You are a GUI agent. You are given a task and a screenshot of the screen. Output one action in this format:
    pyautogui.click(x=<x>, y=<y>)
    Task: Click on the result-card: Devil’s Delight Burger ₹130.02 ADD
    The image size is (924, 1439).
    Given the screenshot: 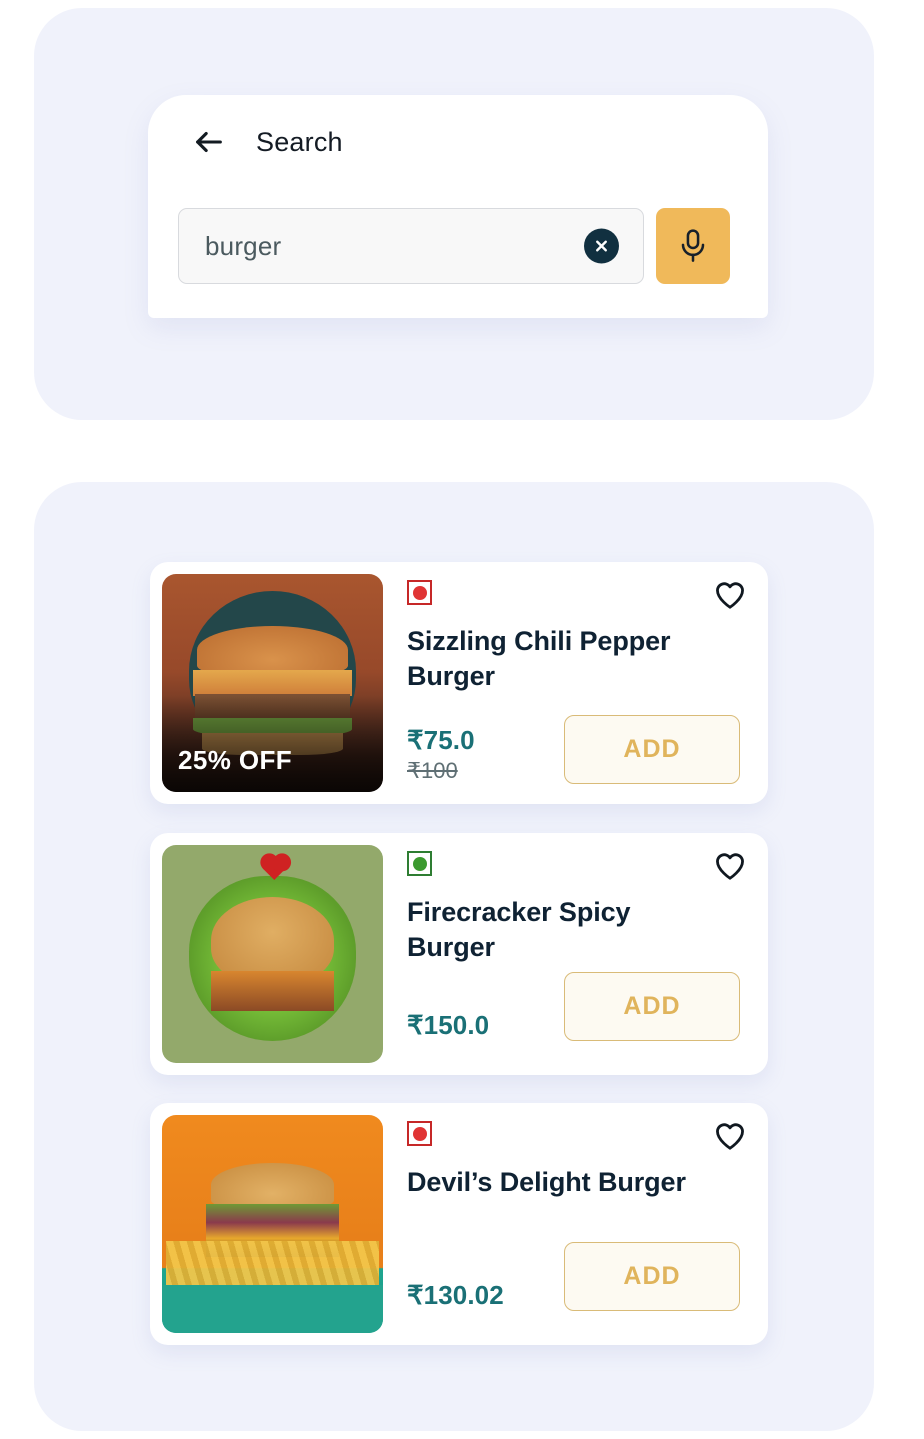 What is the action you would take?
    pyautogui.click(x=459, y=1224)
    